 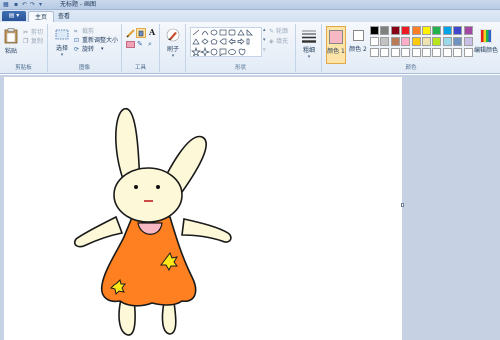 I want to click on text-tool-icon: A, so click(x=152, y=32).